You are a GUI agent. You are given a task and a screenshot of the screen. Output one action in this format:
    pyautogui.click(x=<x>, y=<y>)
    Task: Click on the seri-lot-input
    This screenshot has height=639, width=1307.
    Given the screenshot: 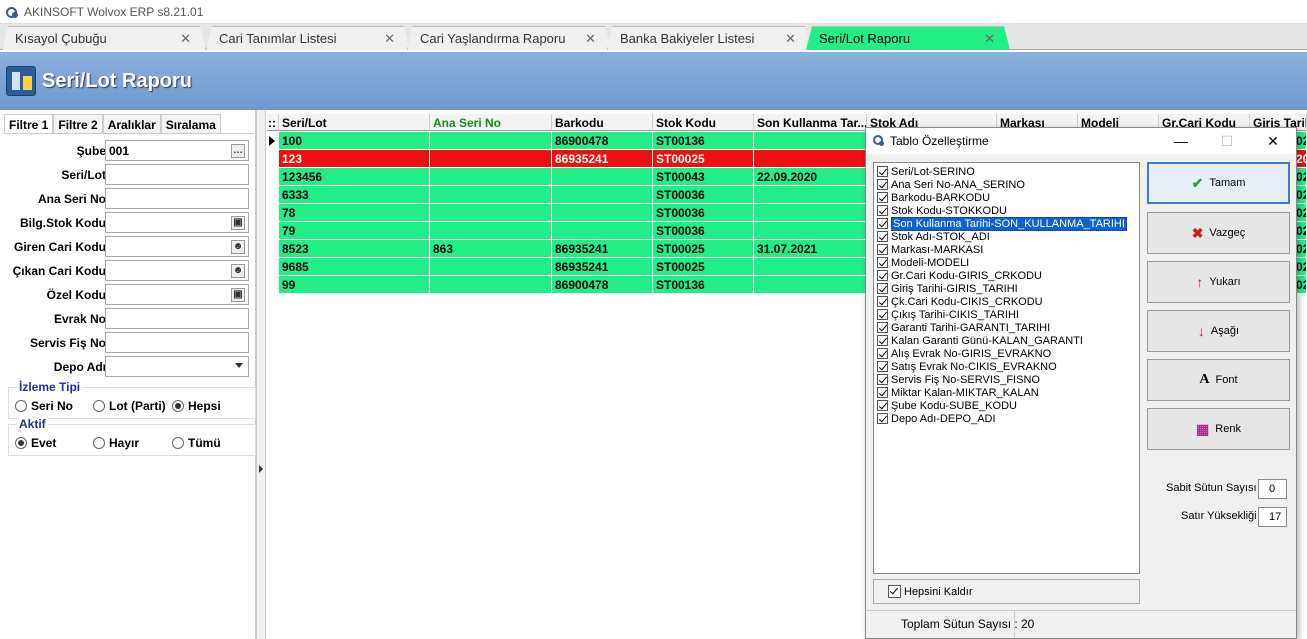 What is the action you would take?
    pyautogui.click(x=177, y=174)
    